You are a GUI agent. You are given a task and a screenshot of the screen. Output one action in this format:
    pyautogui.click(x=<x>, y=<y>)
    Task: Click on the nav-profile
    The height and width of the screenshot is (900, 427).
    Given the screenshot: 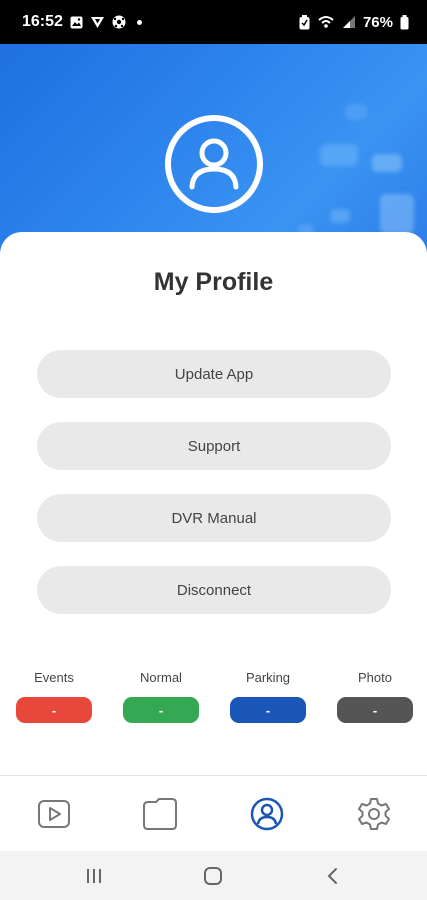 What is the action you would take?
    pyautogui.click(x=267, y=814)
    